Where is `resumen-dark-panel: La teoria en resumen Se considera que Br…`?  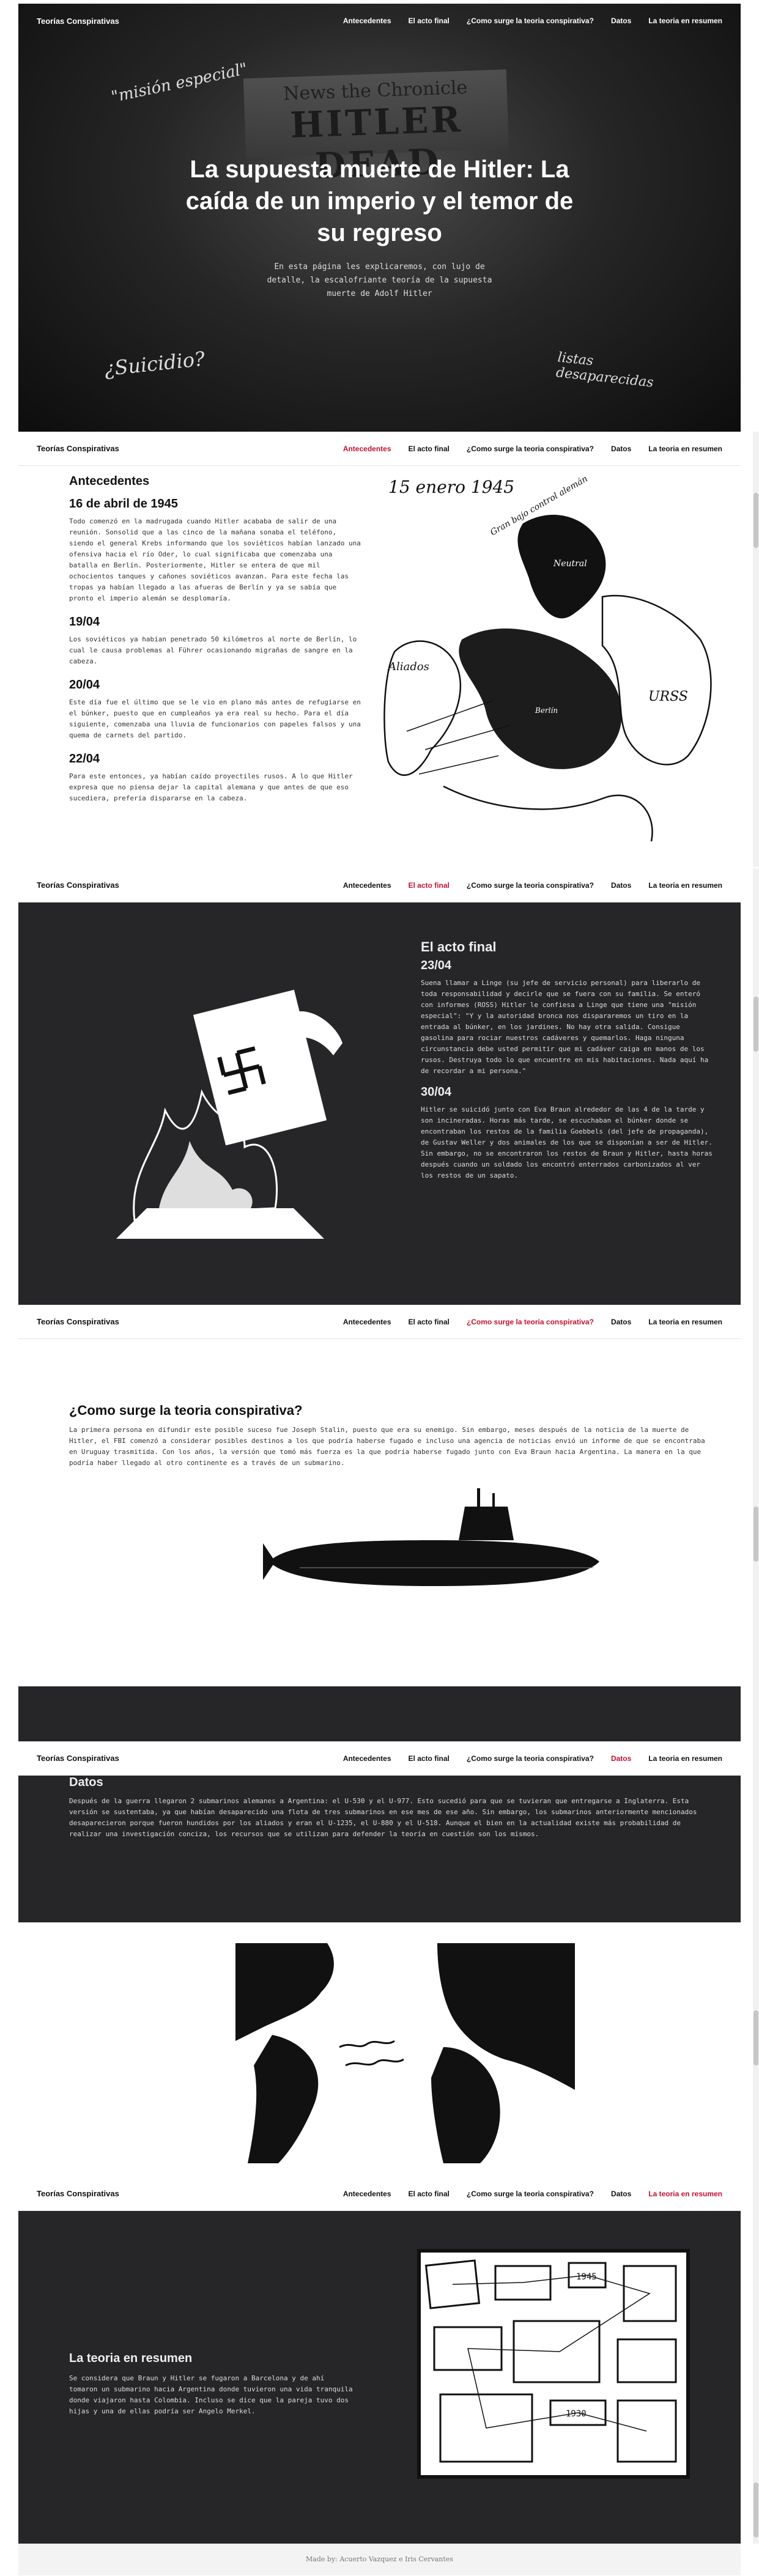 resumen-dark-panel: La teoria en resumen Se considera que Br… is located at coordinates (379, 2377).